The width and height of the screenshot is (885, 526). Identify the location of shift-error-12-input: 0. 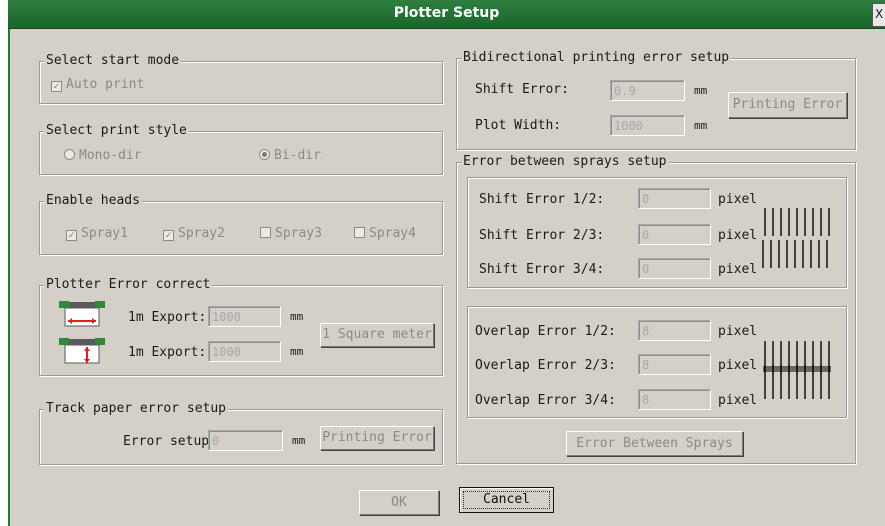
(674, 198).